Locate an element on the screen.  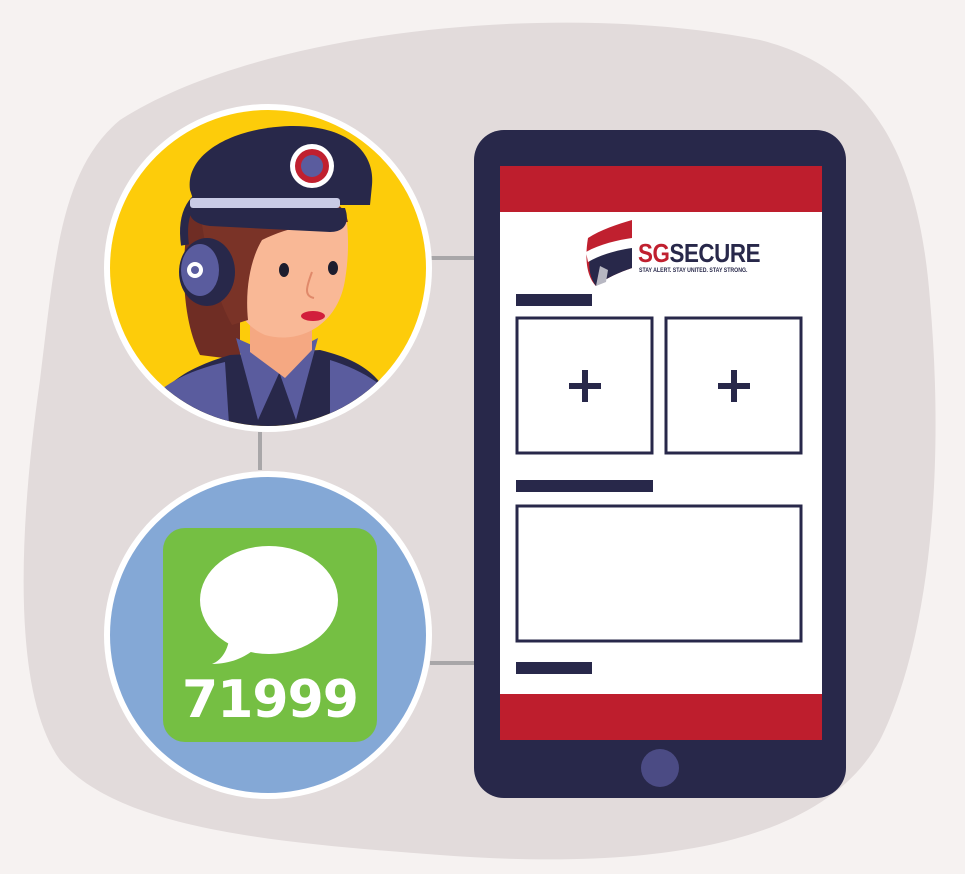
logo-secure-text: SECURE is located at coordinates (715, 253).